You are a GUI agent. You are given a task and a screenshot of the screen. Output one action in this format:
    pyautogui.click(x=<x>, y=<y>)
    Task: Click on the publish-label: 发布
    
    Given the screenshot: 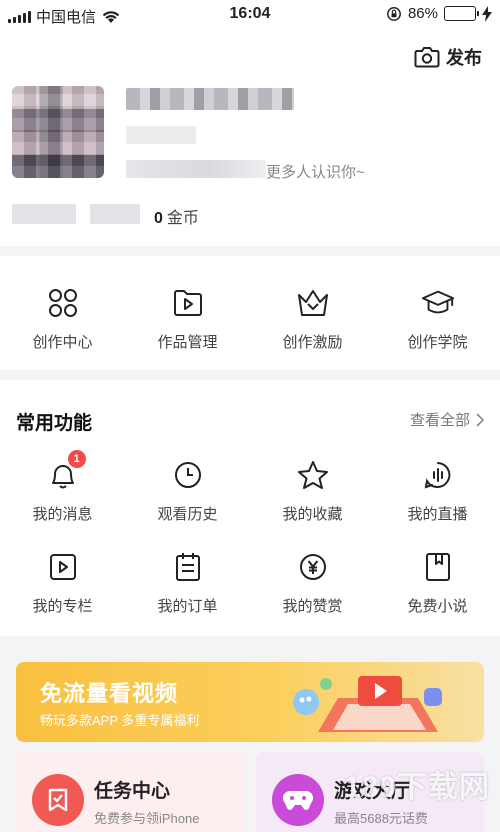 What is the action you would take?
    pyautogui.click(x=464, y=58)
    